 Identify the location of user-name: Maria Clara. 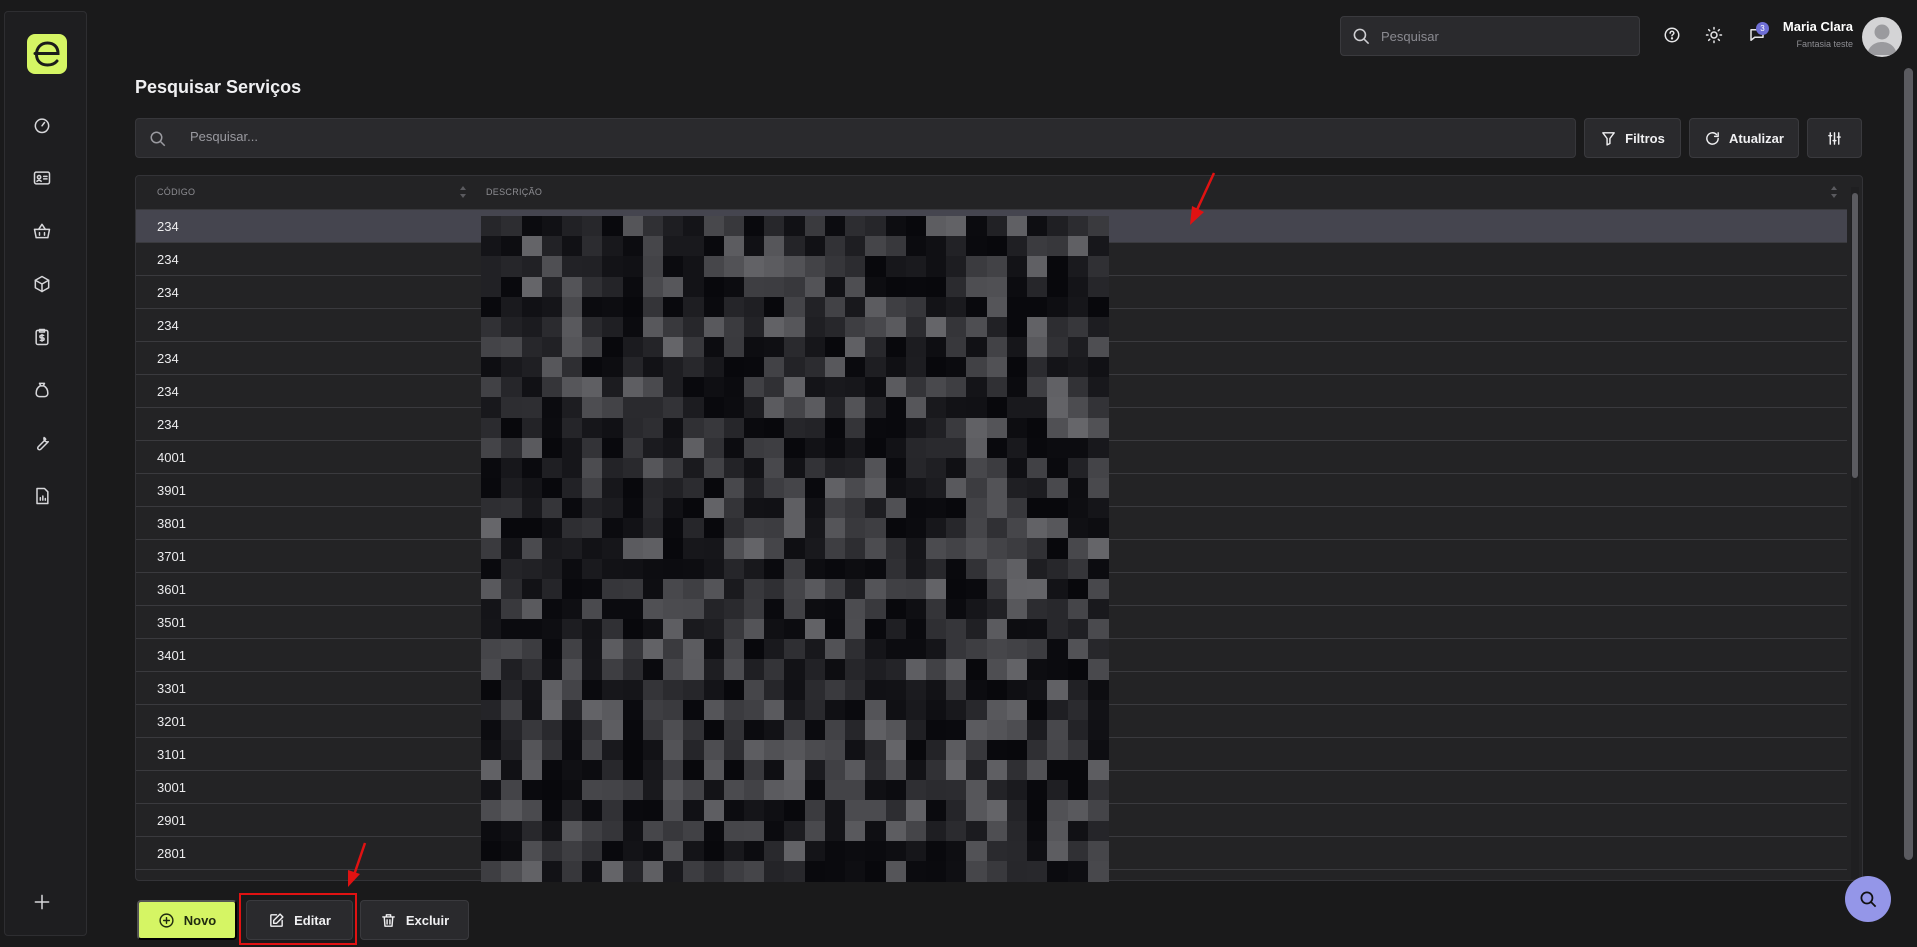
(1817, 26).